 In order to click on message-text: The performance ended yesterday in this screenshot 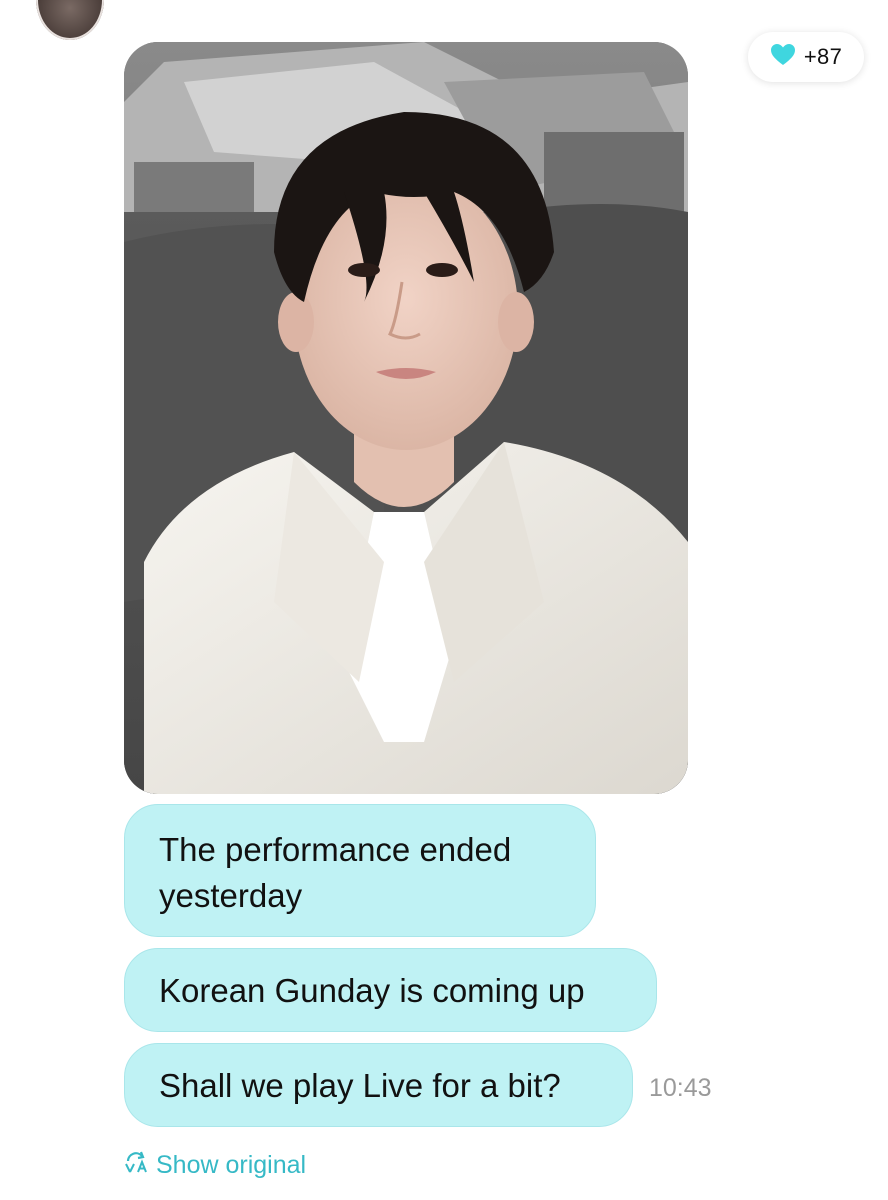, I will do `click(335, 872)`.